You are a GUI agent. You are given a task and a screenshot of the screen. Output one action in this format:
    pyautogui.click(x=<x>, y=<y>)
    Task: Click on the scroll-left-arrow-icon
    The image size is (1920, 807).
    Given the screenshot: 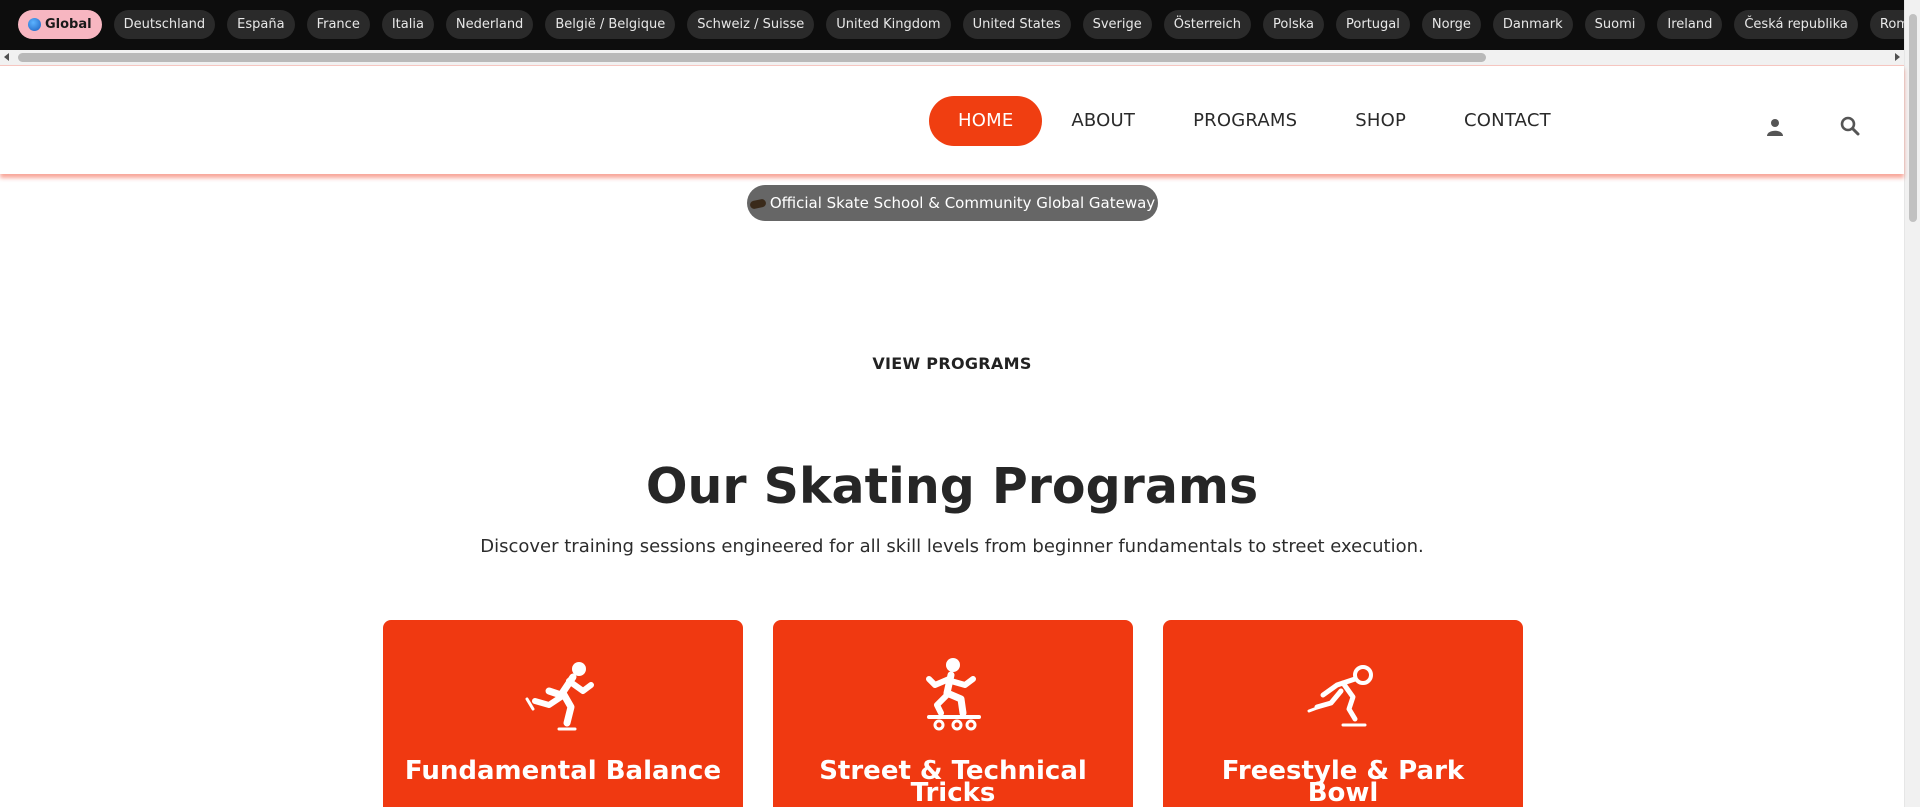 What is the action you would take?
    pyautogui.click(x=6, y=57)
    